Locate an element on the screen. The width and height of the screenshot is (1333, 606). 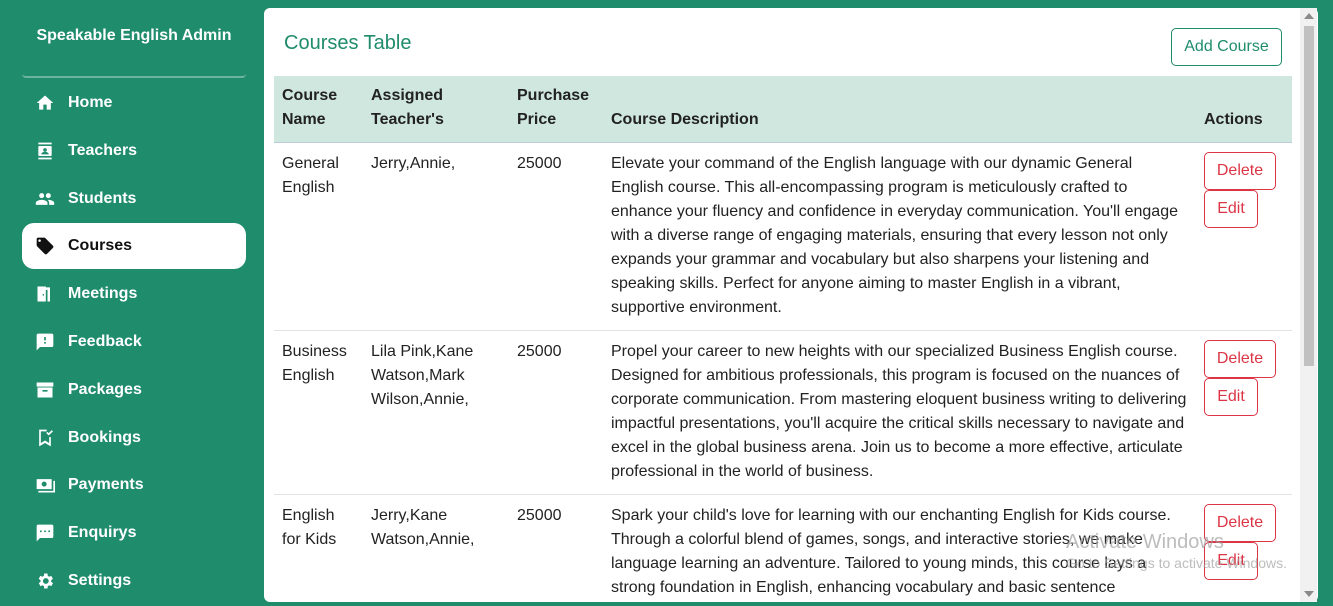
header-course-name: Course Name is located at coordinates (318, 109).